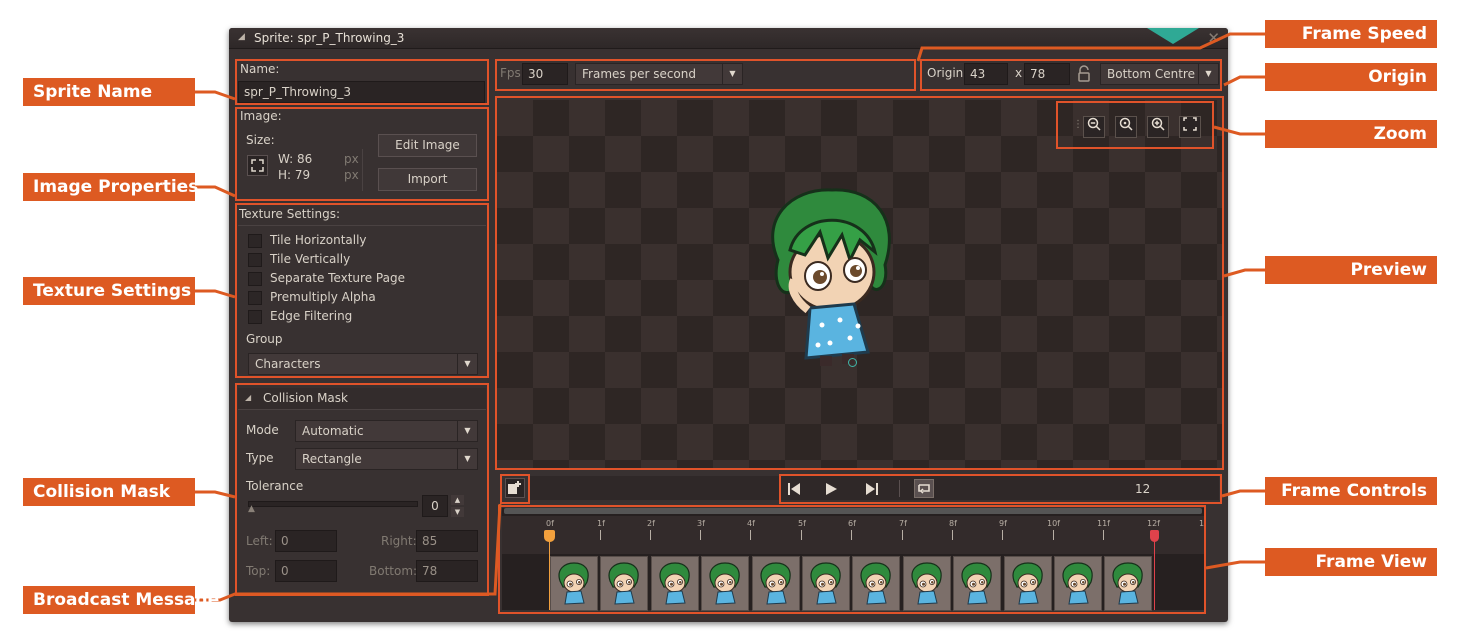 The height and width of the screenshot is (643, 1459). Describe the element at coordinates (1351, 77) in the screenshot. I see `tag-origin: Origin` at that location.